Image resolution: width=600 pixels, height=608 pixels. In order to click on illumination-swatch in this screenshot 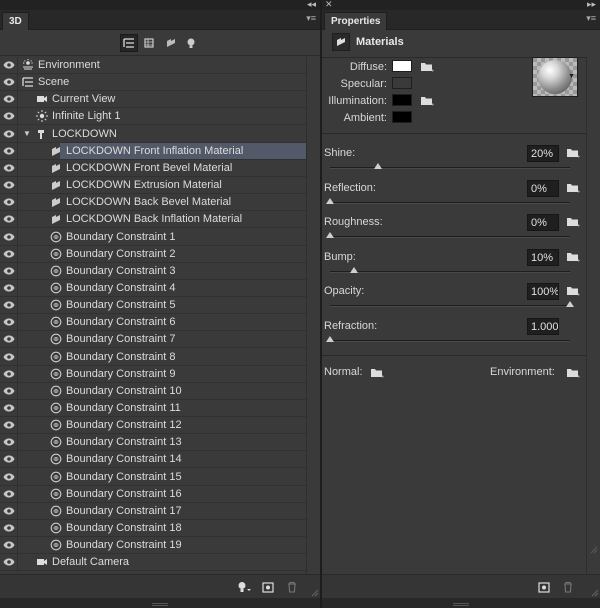, I will do `click(402, 100)`.